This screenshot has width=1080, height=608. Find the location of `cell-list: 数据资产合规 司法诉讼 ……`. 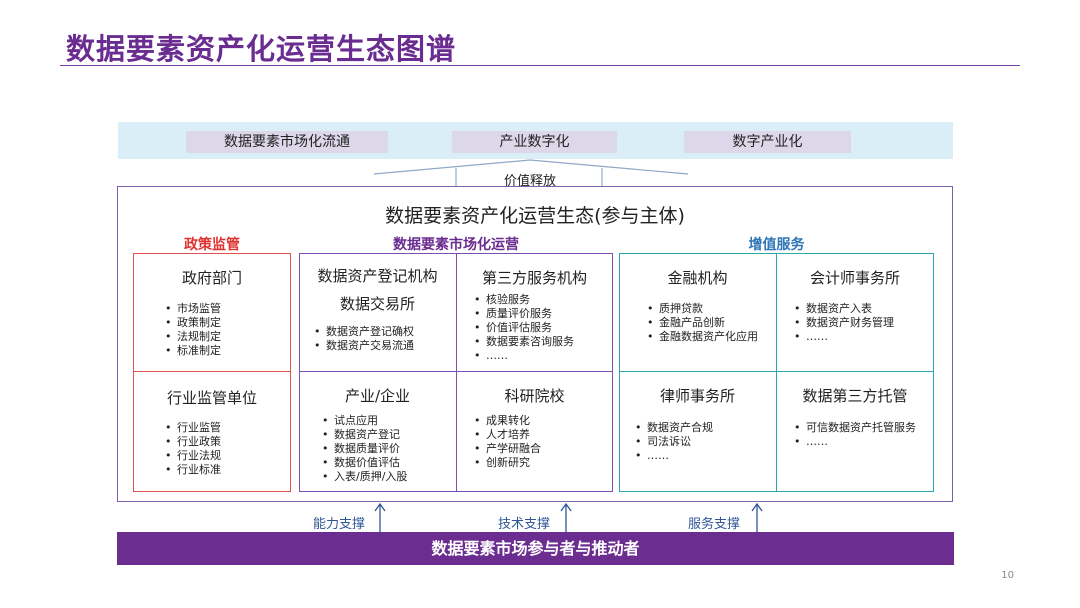

cell-list: 数据资产合规 司法诉讼 …… is located at coordinates (674, 442).